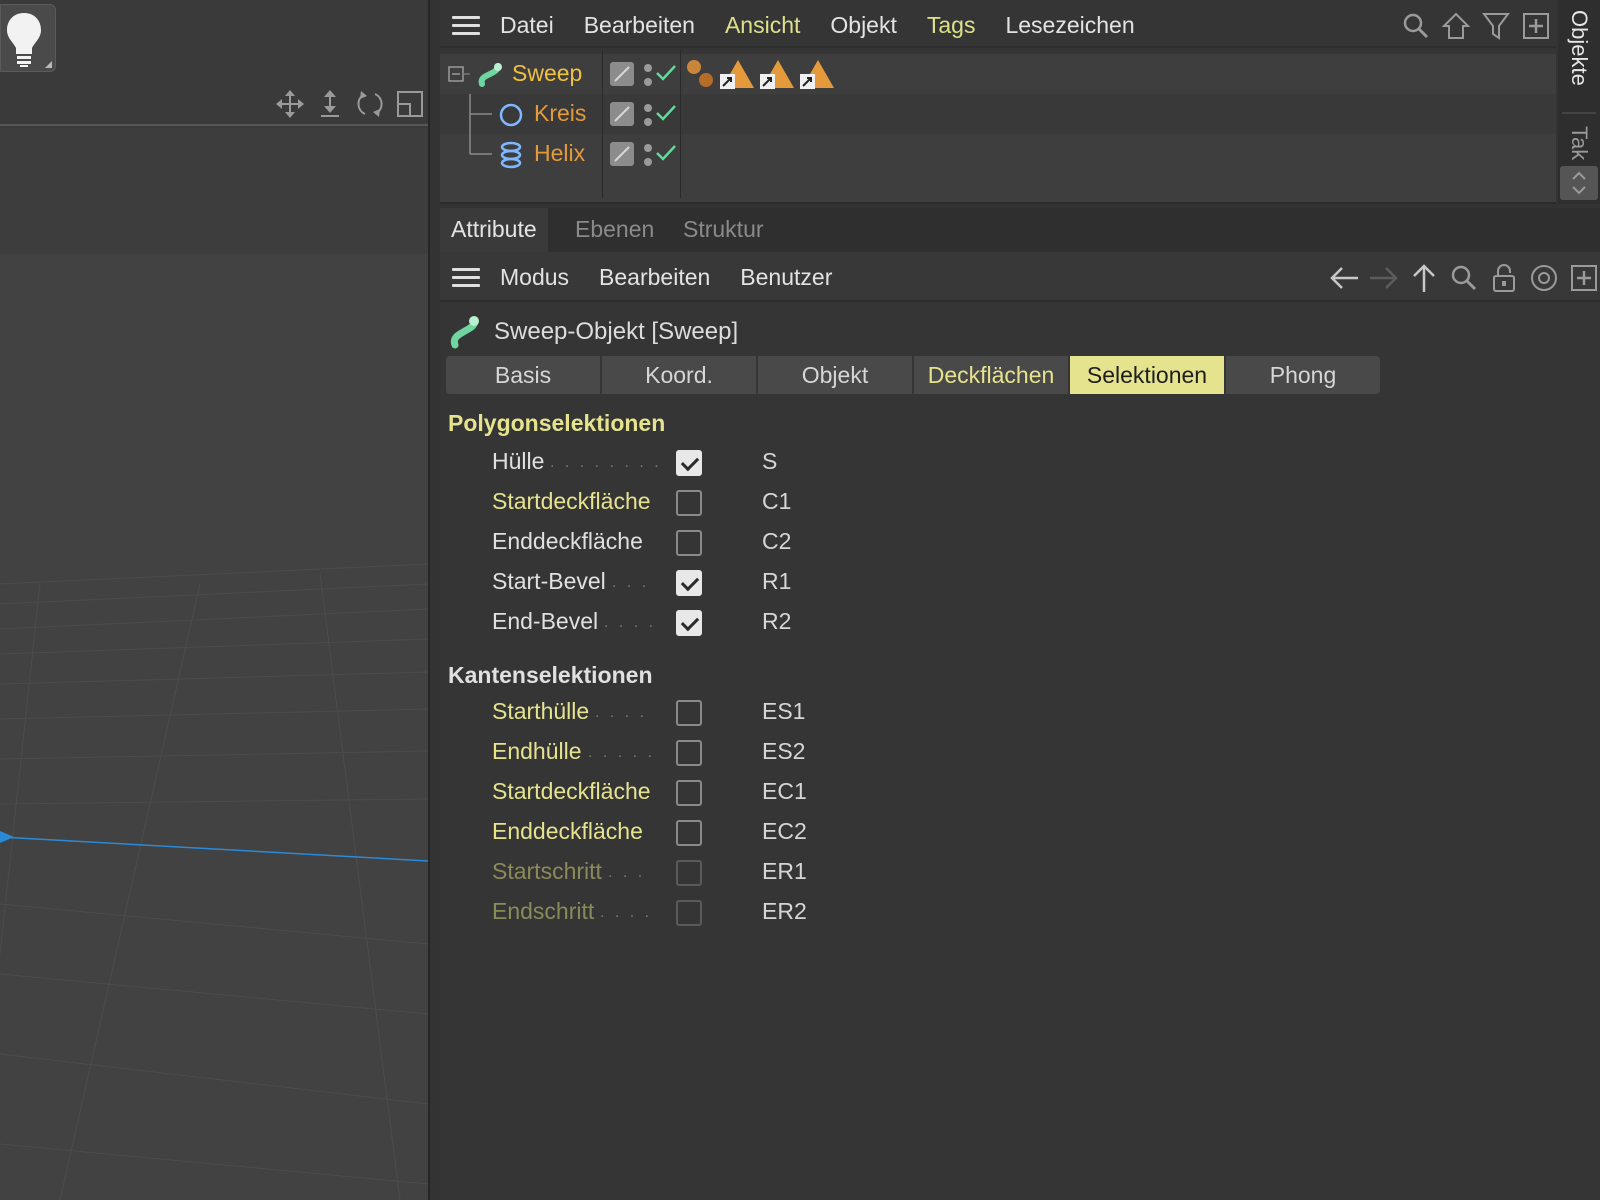 The height and width of the screenshot is (1200, 1600). I want to click on side-tab-scroll-button, so click(1579, 183).